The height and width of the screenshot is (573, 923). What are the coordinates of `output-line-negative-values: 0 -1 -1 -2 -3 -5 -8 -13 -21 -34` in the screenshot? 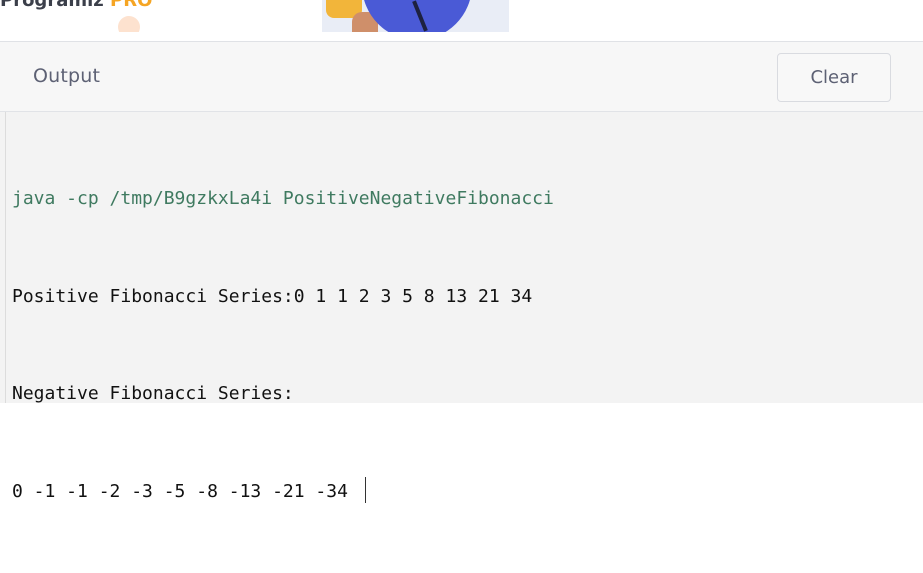 It's located at (283, 492).